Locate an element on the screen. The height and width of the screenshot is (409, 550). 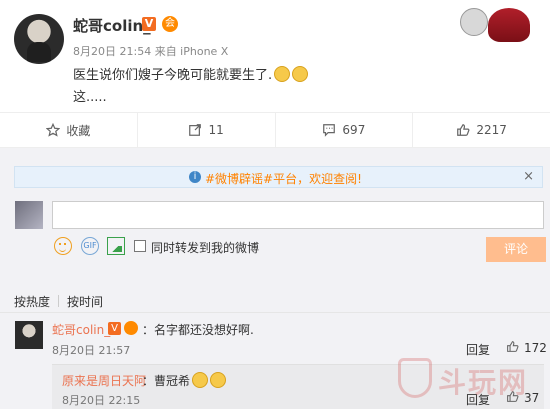
comment-tab-button: 697 is located at coordinates (345, 130).